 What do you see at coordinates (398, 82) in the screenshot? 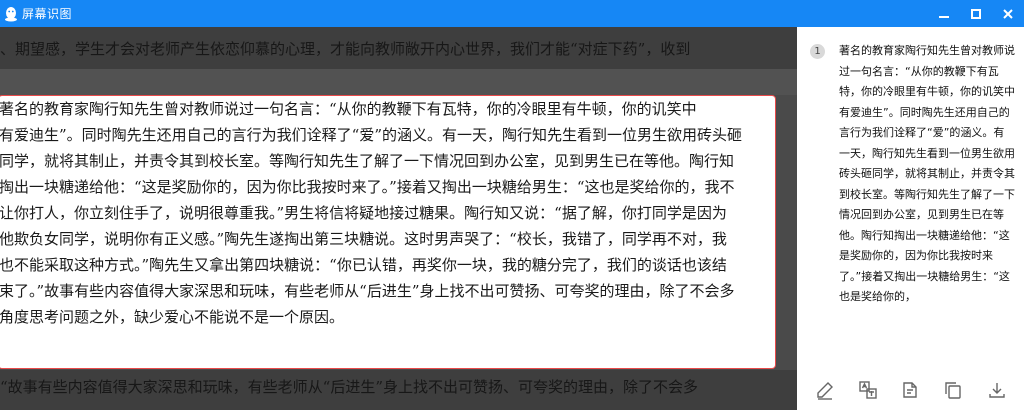
I see `preview-divider` at bounding box center [398, 82].